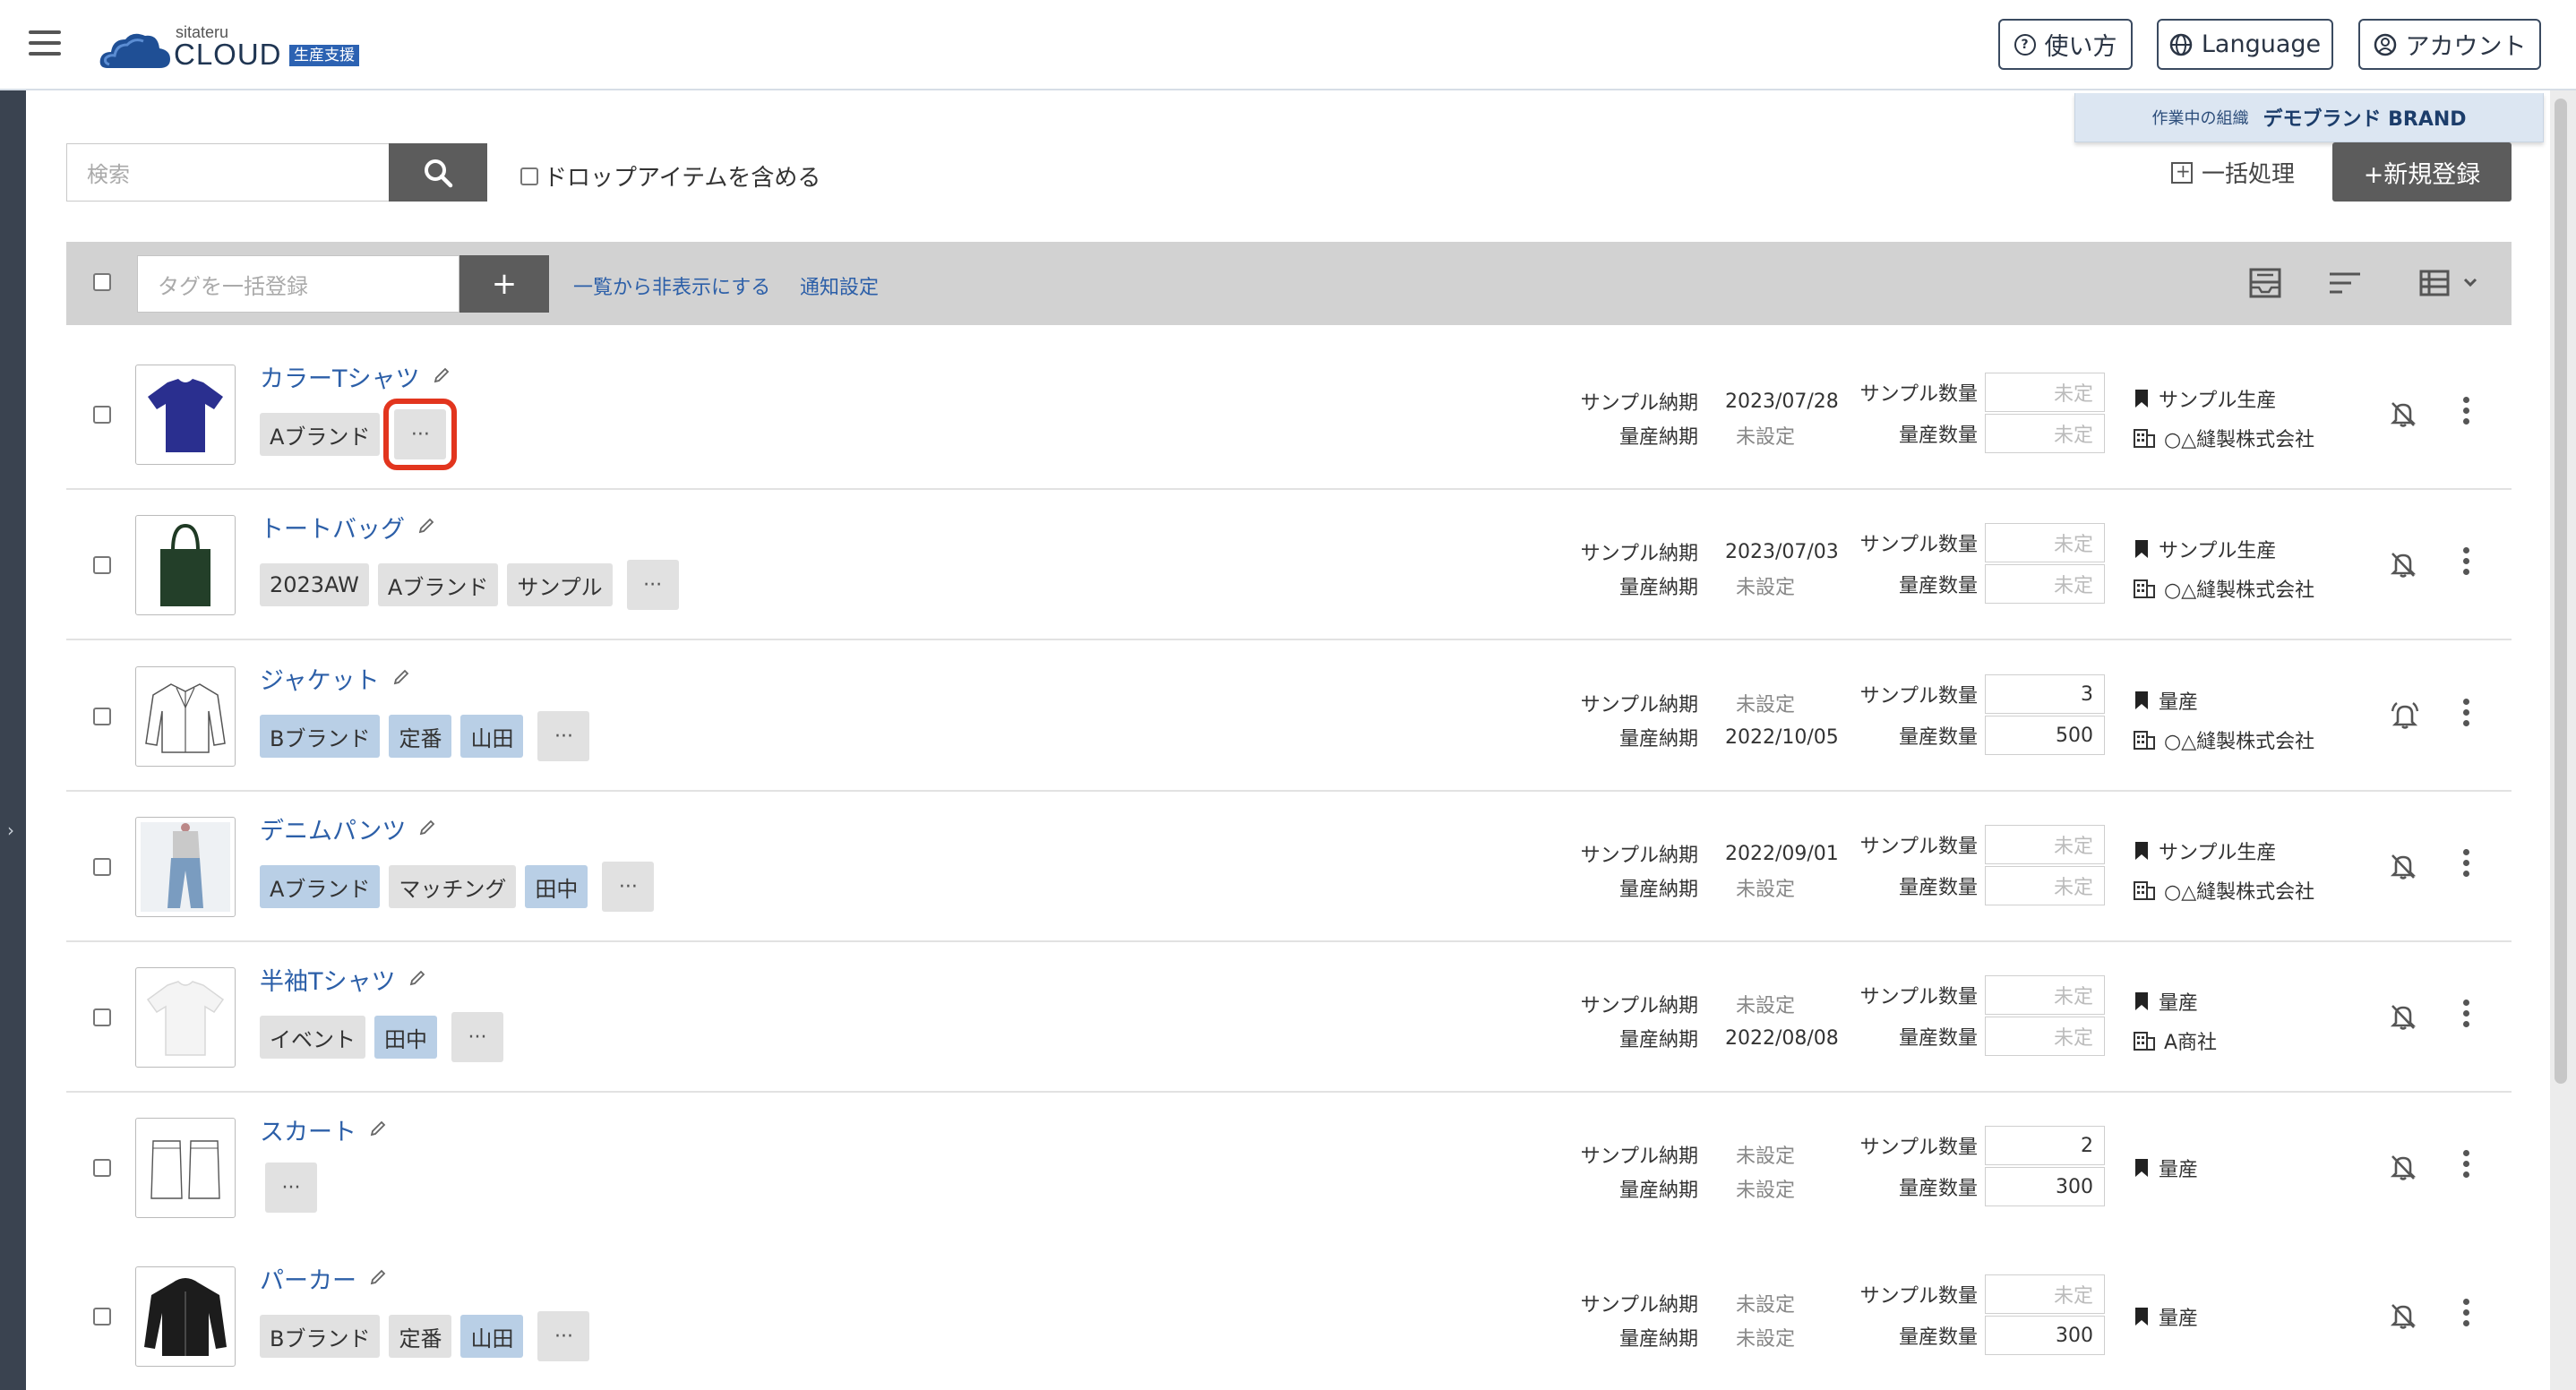  Describe the element at coordinates (2405, 717) in the screenshot. I see `bell-icon` at that location.